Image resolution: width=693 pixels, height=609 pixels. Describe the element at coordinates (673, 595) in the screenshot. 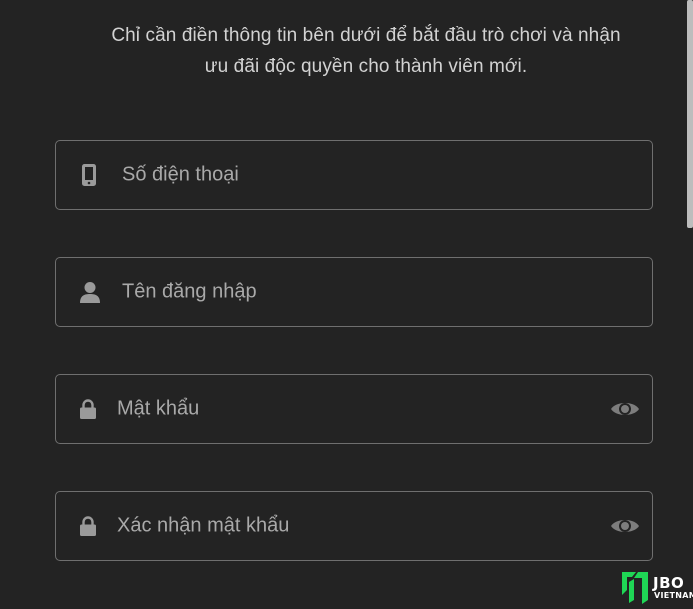

I see `logo-sub: VIETNAM` at that location.